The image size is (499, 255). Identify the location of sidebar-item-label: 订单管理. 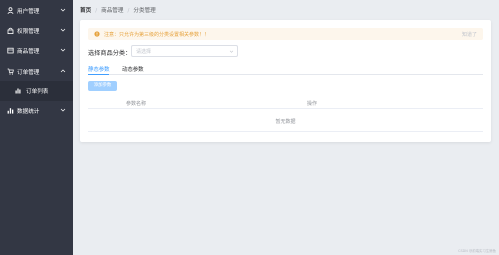
(28, 73).